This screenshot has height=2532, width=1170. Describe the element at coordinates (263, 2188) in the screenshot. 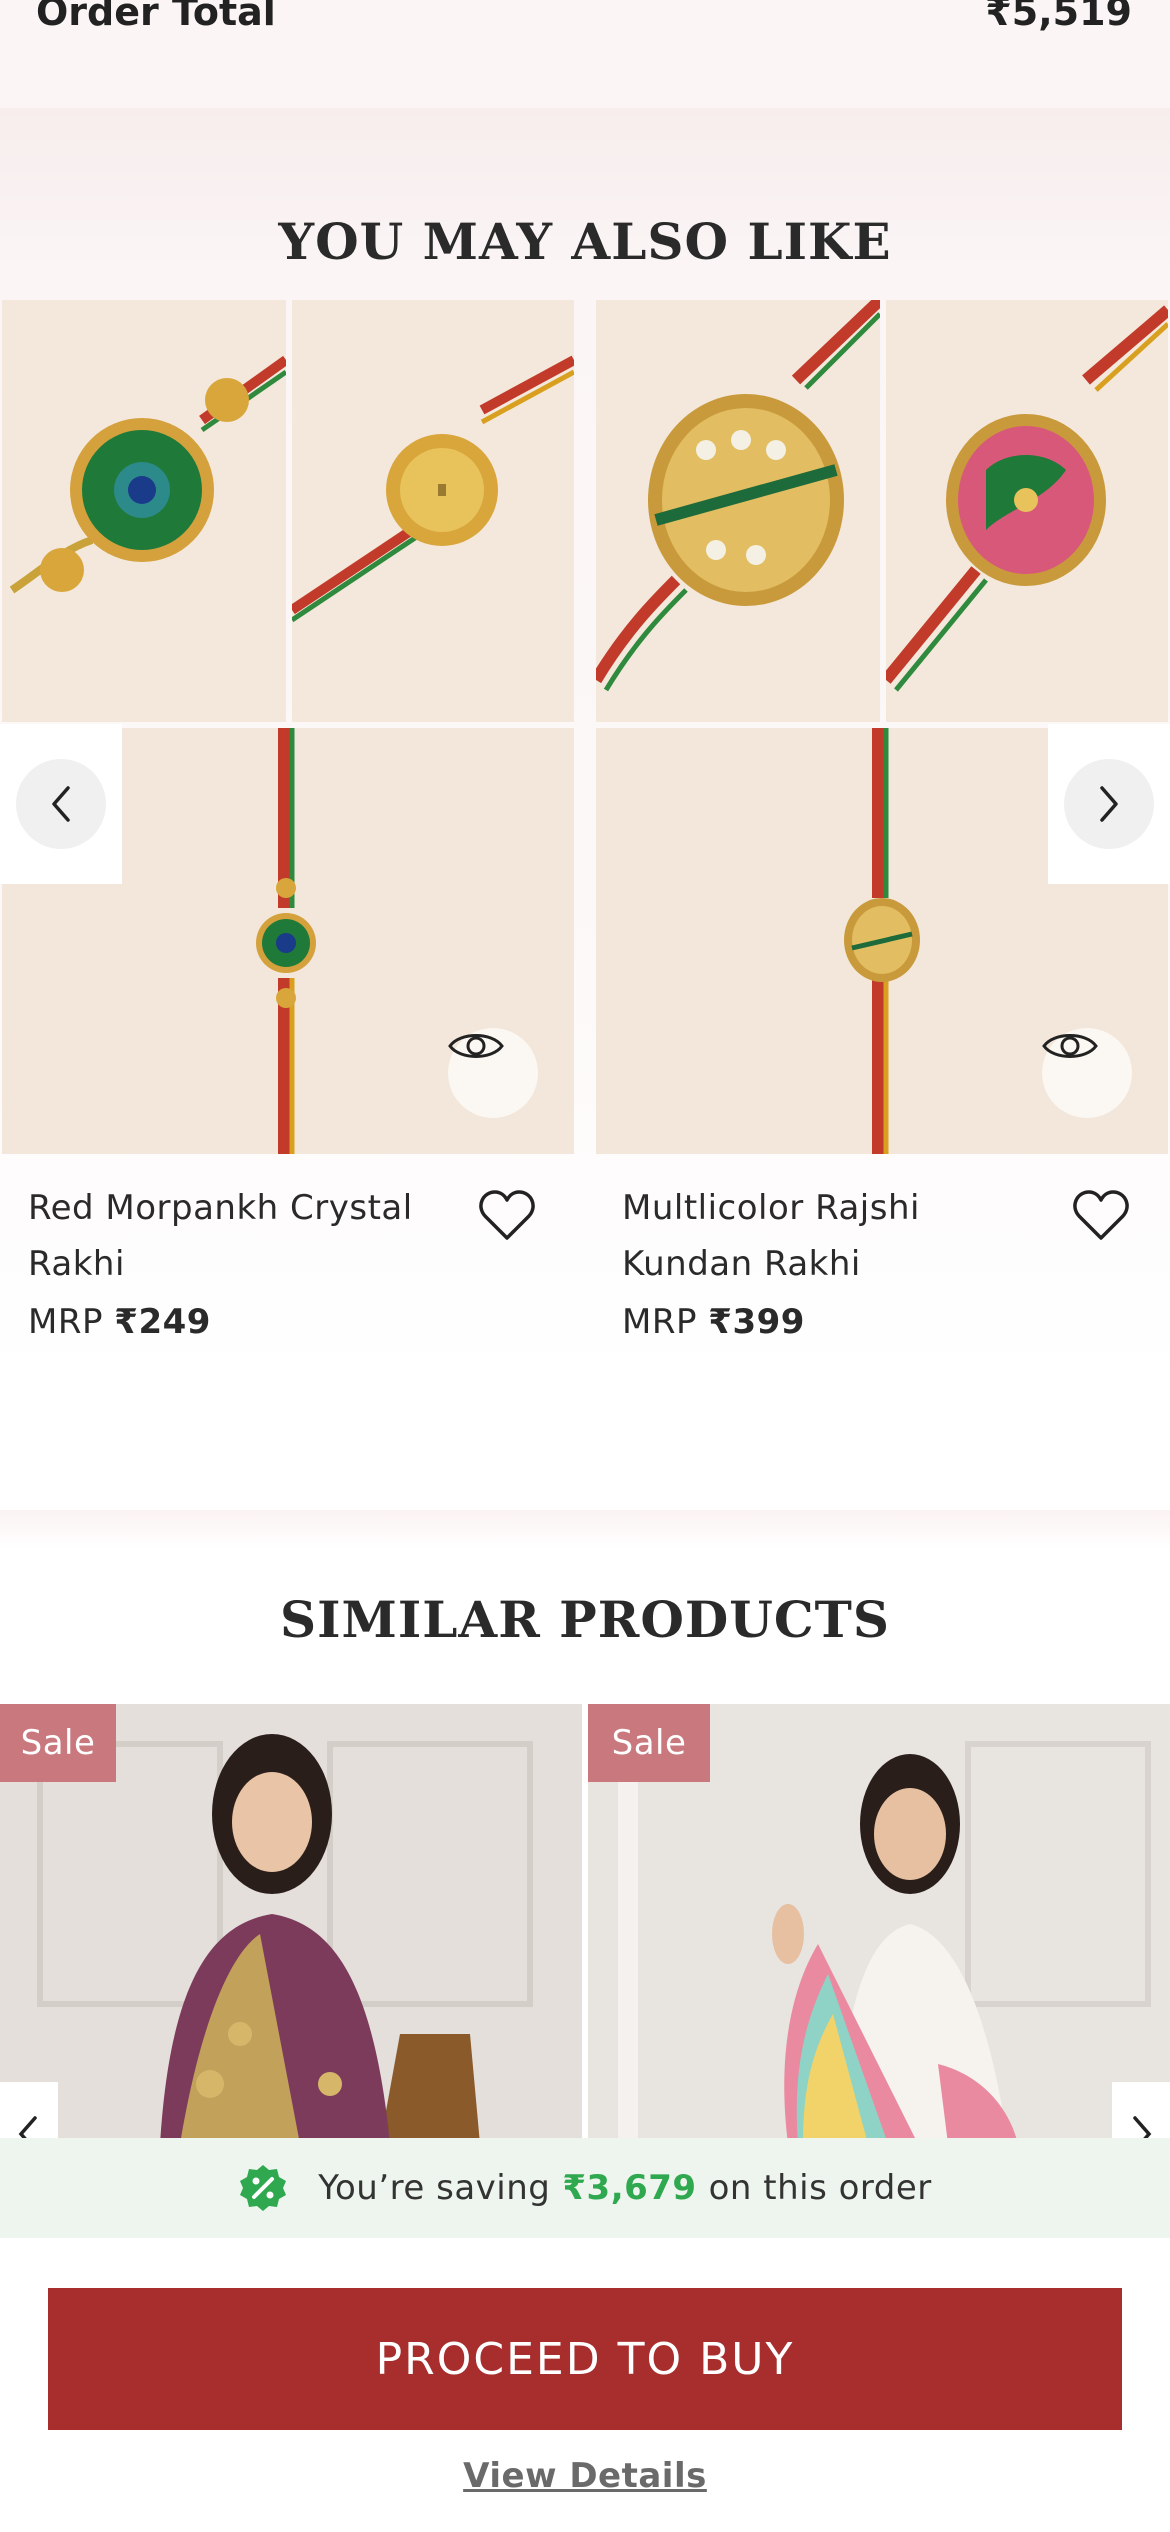

I see `discount-badge-icon` at that location.